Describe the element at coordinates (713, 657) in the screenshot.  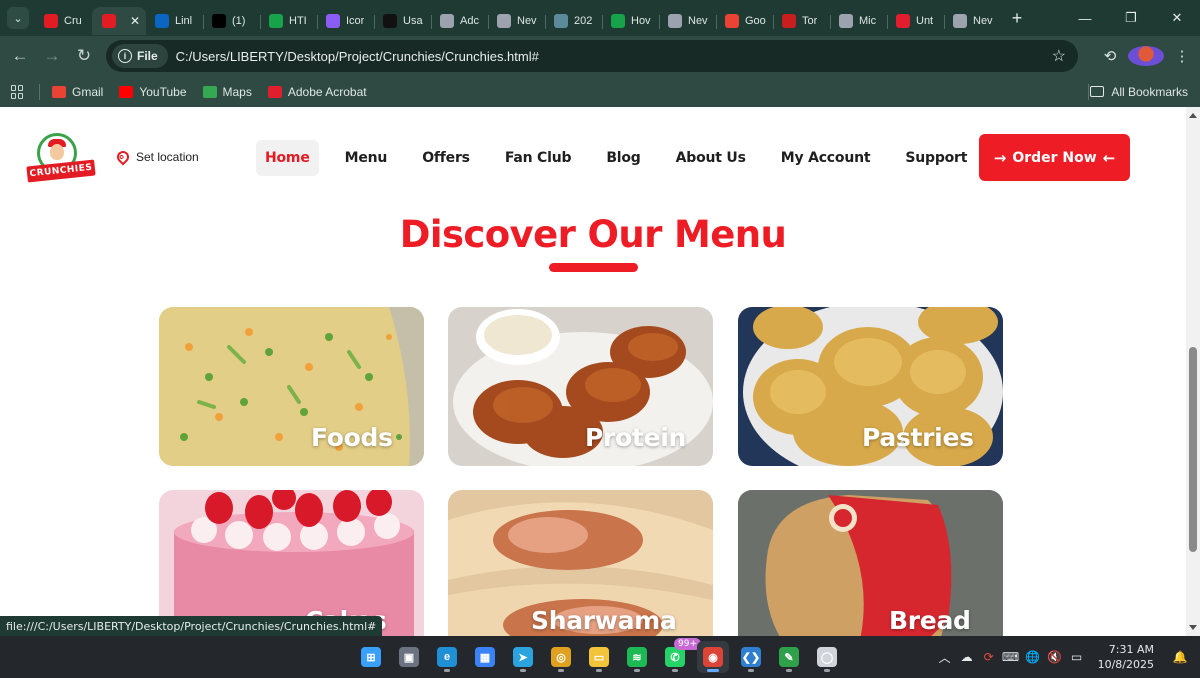
I see `taskbar-chrome-icon: ◉` at that location.